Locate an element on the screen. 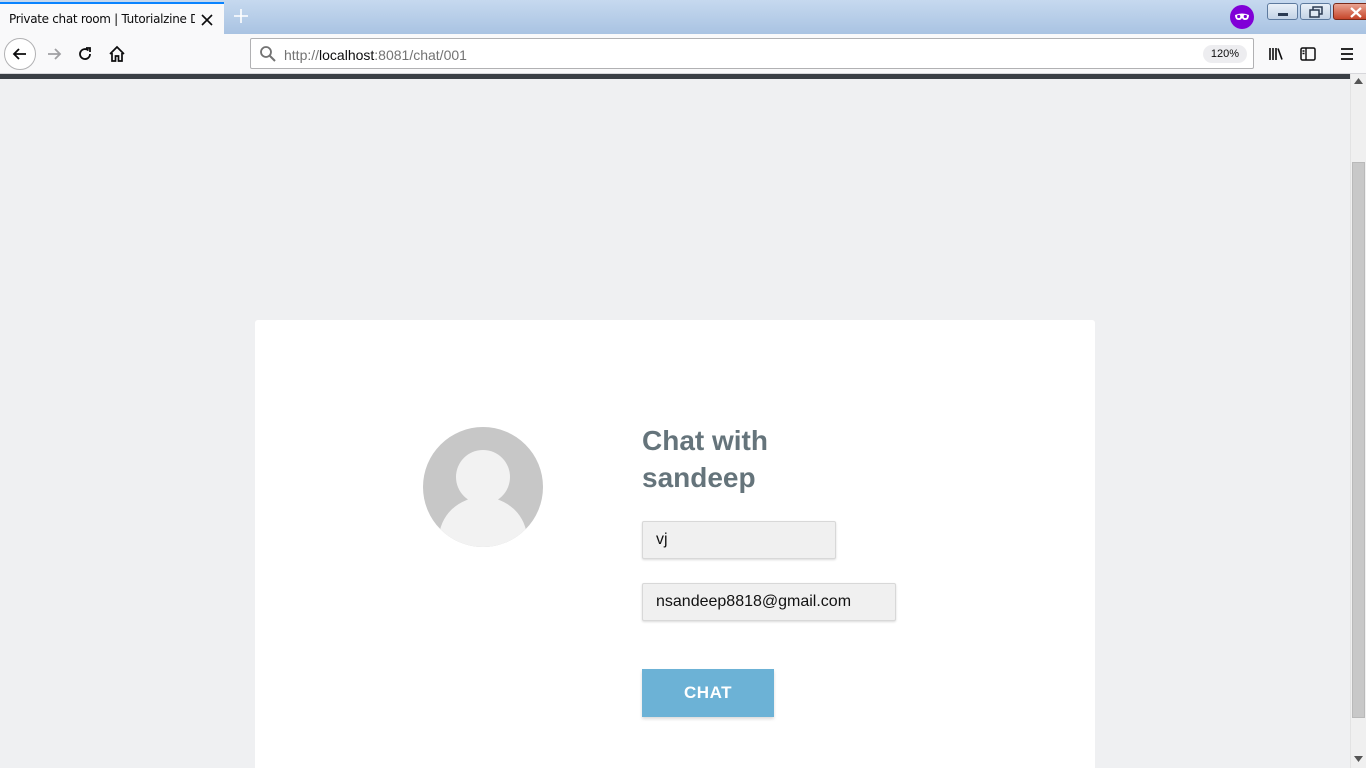 The height and width of the screenshot is (768, 1366). url-text: http://localhost:8081/chat/001 is located at coordinates (375, 55).